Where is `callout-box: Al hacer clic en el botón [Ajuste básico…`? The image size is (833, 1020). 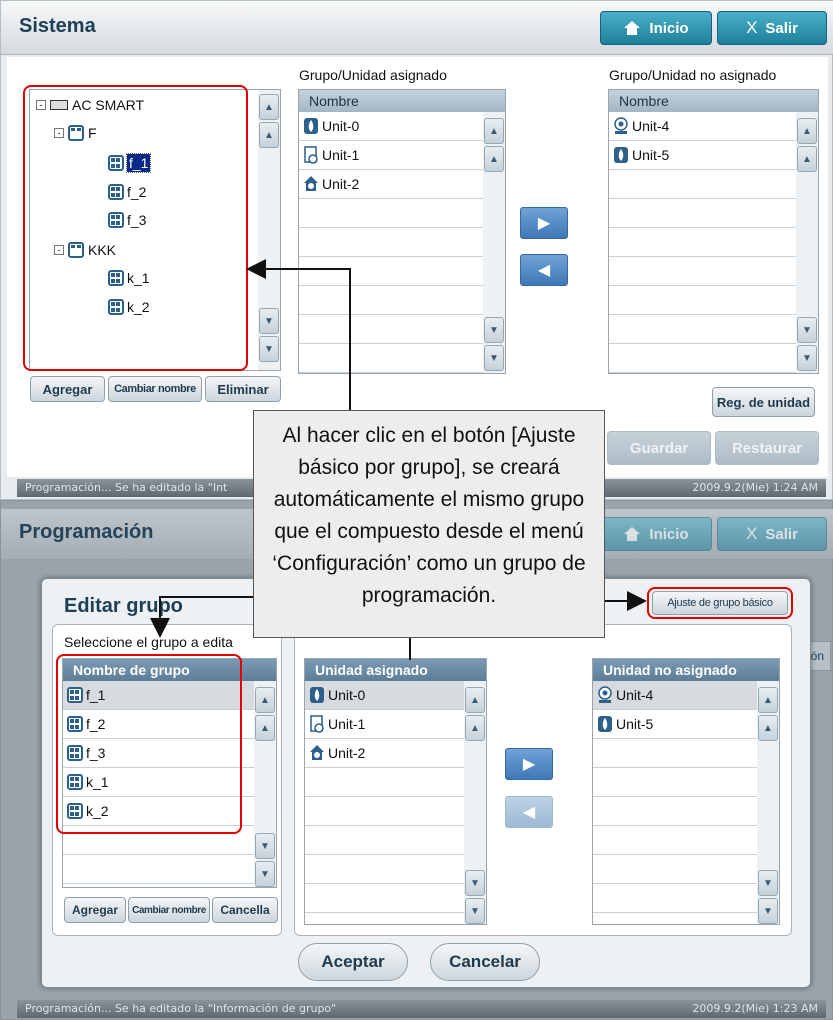 callout-box: Al hacer clic en el botón [Ajuste básico… is located at coordinates (429, 524).